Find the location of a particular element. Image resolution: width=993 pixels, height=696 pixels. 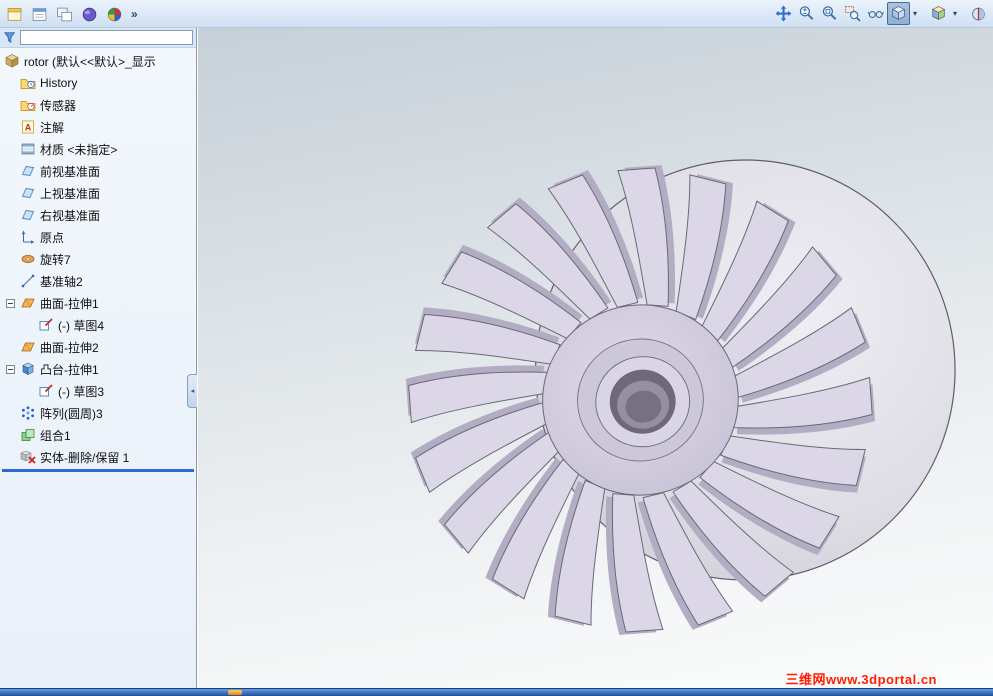

tree-item-label: rotor (默认<<默认>_显示 is located at coordinates (90, 61).